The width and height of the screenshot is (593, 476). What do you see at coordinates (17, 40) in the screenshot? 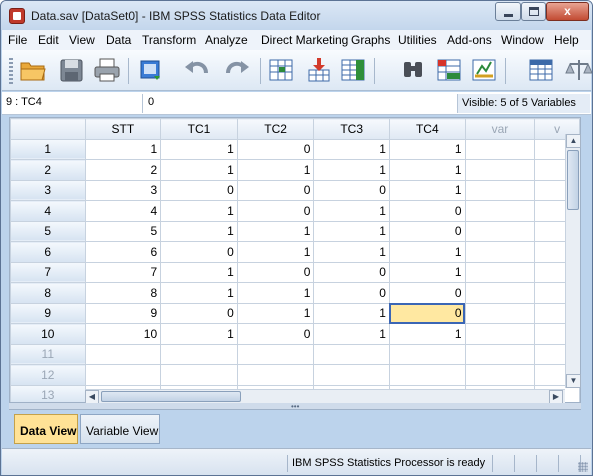
I see `menu-file: File` at bounding box center [17, 40].